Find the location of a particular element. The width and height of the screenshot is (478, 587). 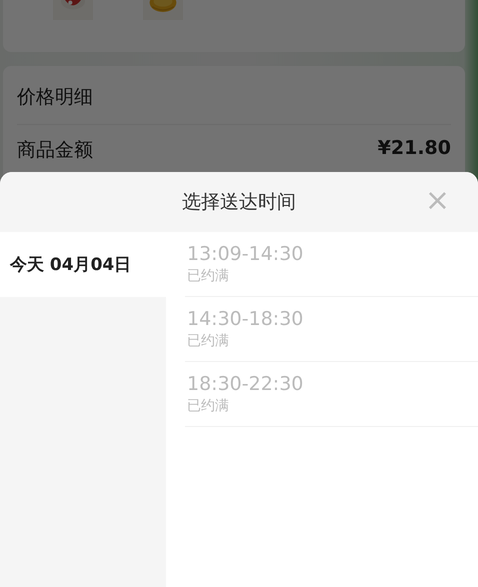

sheet-title: 选择送达时间 is located at coordinates (239, 202).